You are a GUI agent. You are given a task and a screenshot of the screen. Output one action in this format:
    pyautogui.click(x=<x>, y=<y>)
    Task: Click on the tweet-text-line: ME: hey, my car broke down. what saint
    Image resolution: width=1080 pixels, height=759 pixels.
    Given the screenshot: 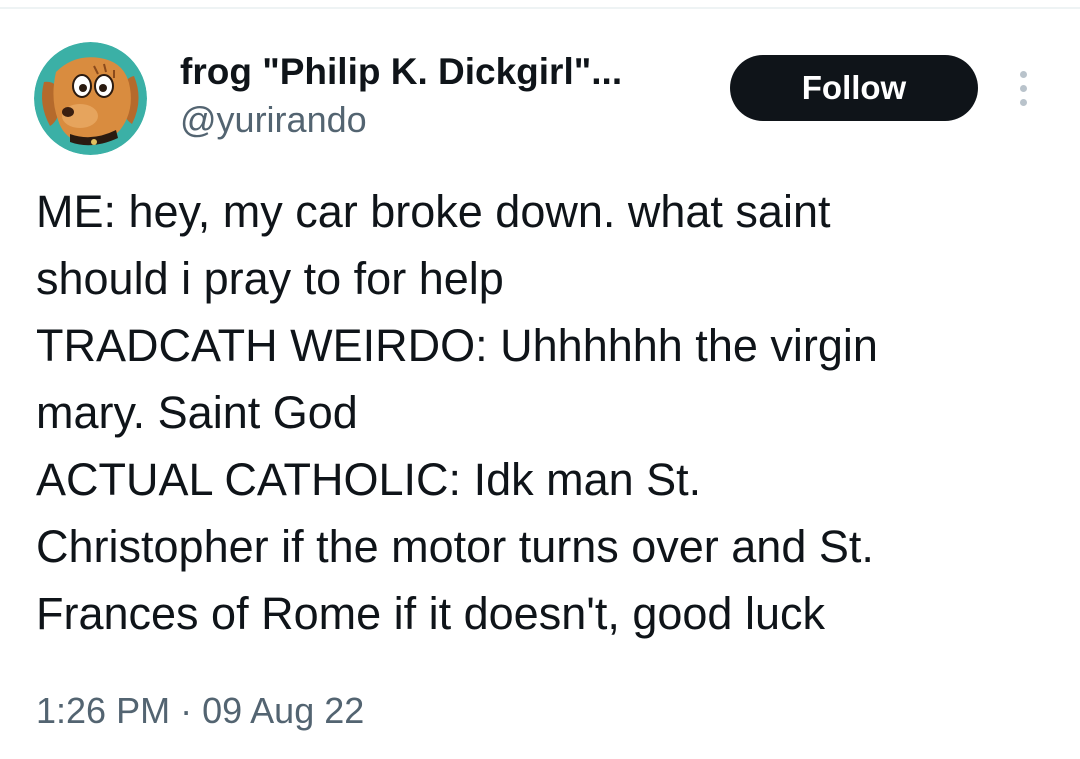 What is the action you would take?
    pyautogui.click(x=433, y=211)
    